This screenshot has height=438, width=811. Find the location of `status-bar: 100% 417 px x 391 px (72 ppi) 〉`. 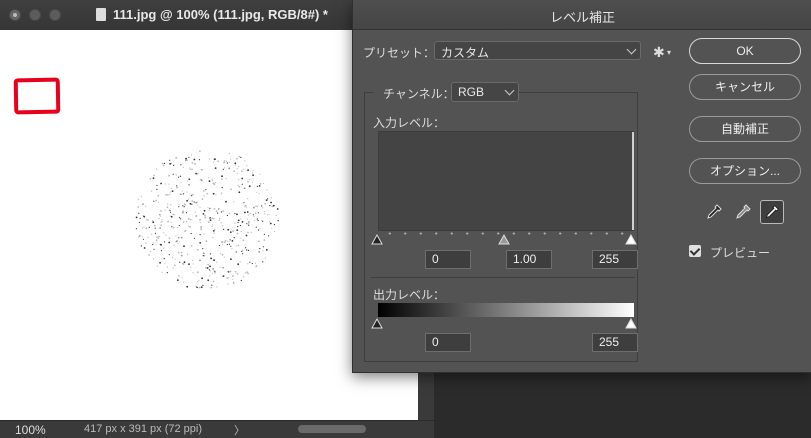

status-bar: 100% 417 px x 391 px (72 ppi) 〉 is located at coordinates (217, 429).